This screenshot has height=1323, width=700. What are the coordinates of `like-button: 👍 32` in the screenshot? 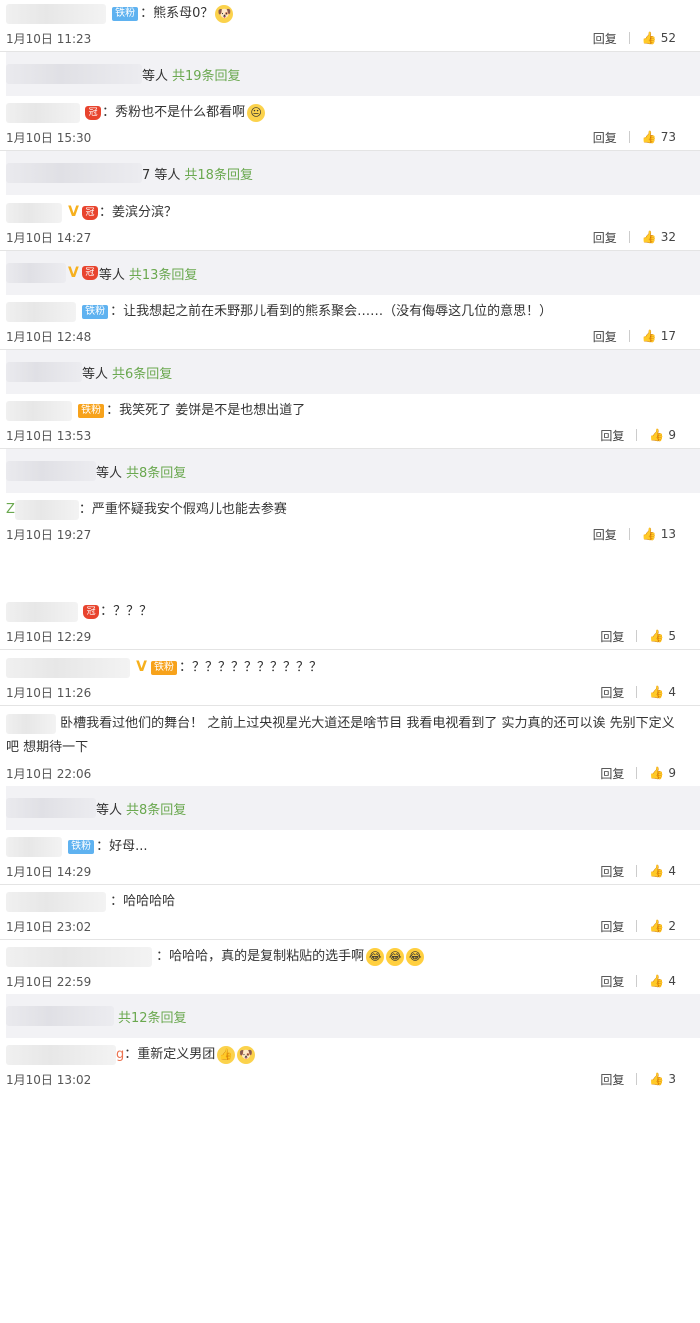 It's located at (659, 237).